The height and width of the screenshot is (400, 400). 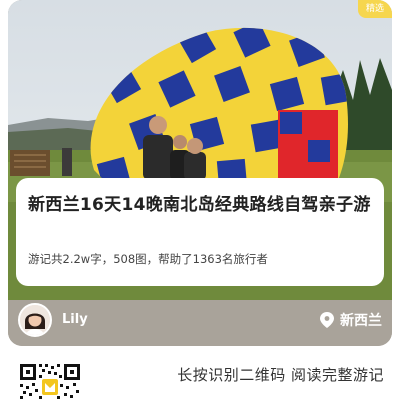 I want to click on location-label: 新西兰, so click(x=361, y=321).